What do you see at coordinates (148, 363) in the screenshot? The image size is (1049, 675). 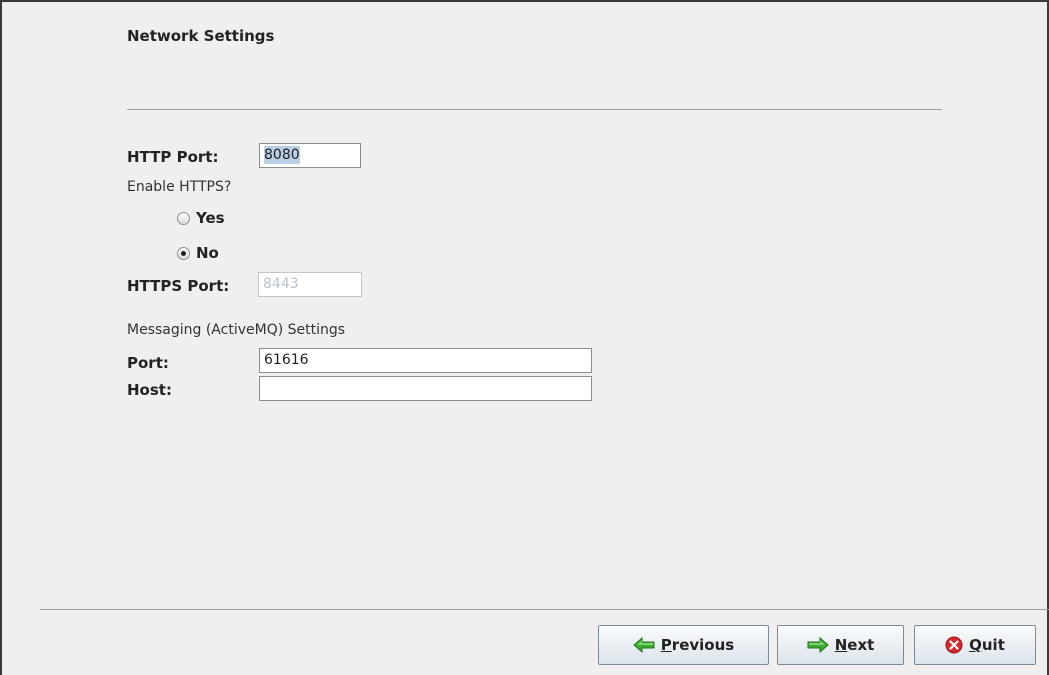 I see `messaging-port-label: Port:` at bounding box center [148, 363].